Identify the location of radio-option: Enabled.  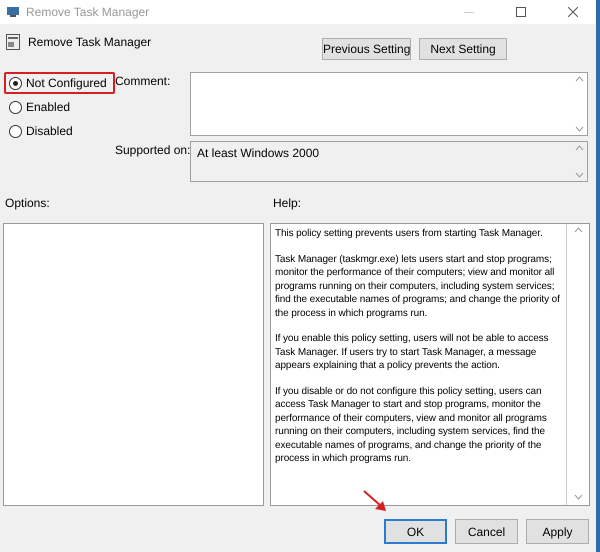
(41, 107).